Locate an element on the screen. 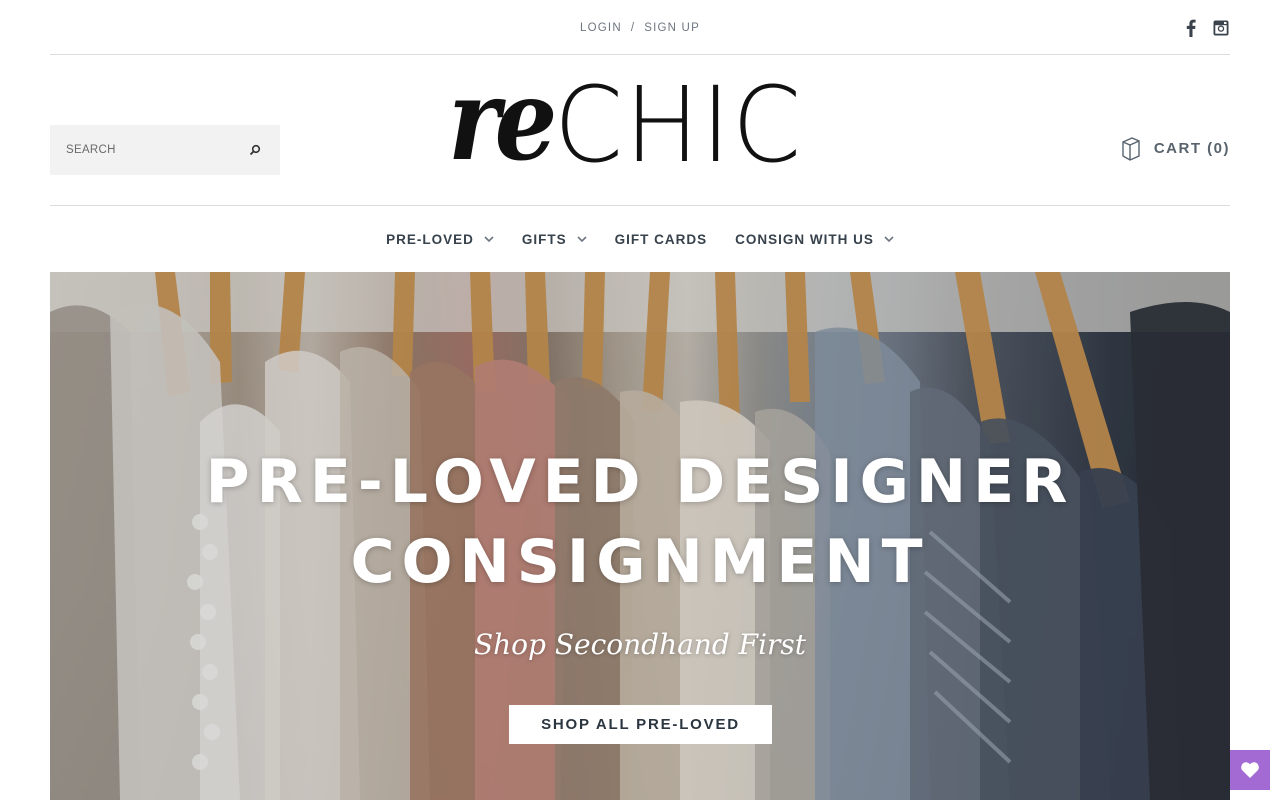  heart-icon is located at coordinates (1250, 770).